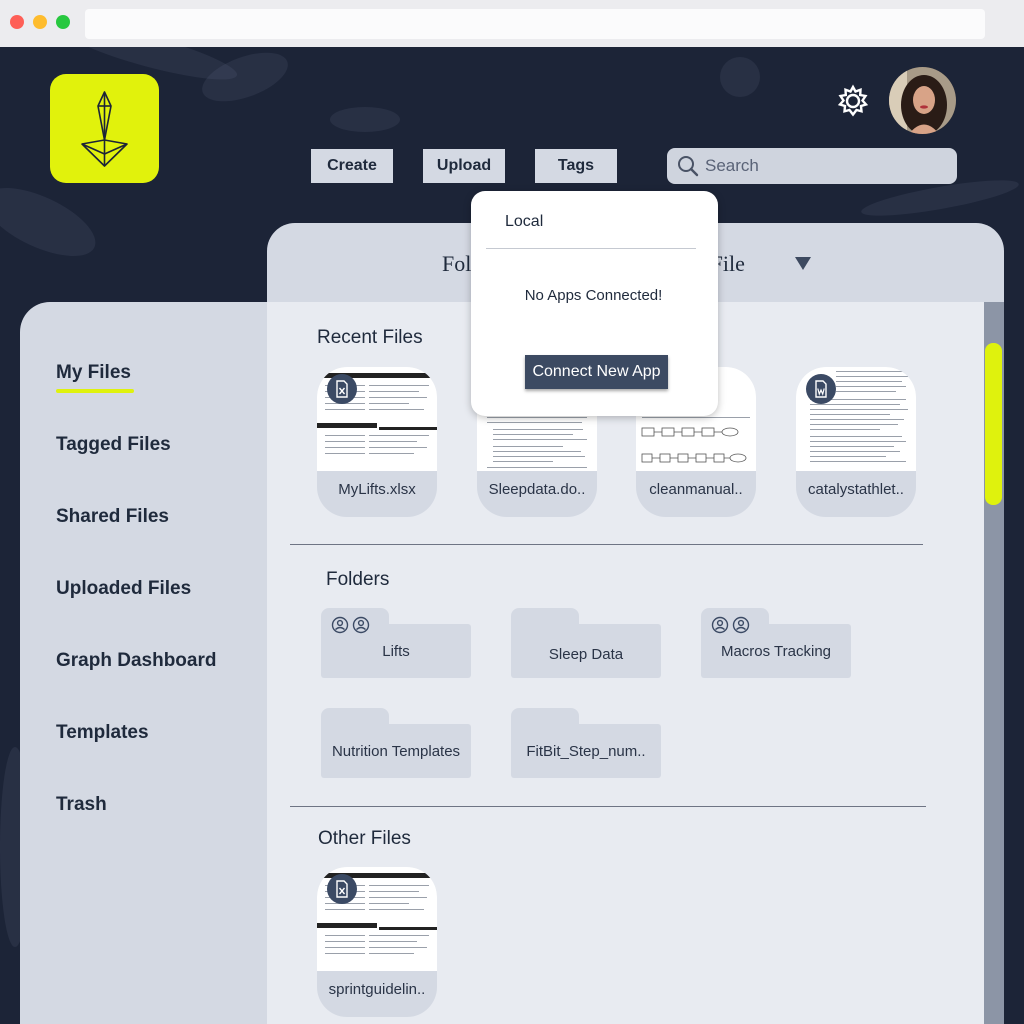 The image size is (1024, 1024). I want to click on file-name: Sleepdata.do.., so click(537, 489).